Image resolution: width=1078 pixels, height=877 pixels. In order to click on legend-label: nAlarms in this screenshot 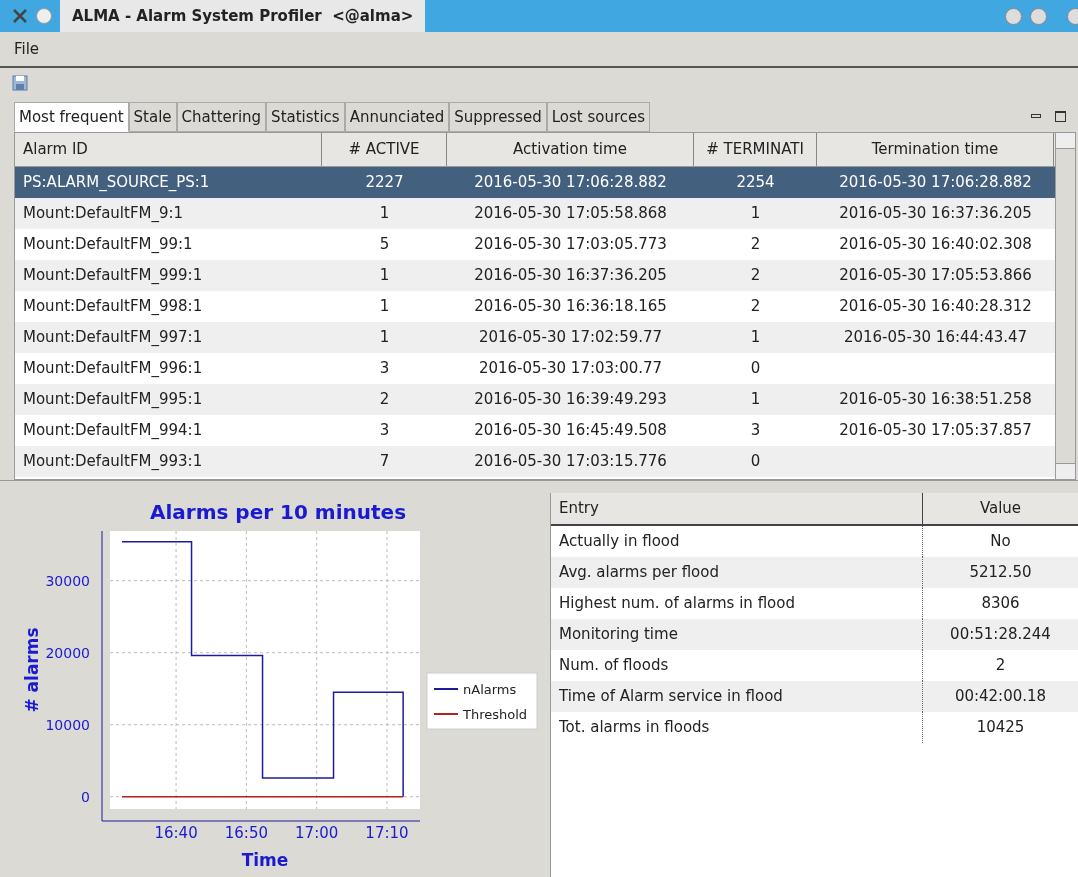, I will do `click(490, 689)`.